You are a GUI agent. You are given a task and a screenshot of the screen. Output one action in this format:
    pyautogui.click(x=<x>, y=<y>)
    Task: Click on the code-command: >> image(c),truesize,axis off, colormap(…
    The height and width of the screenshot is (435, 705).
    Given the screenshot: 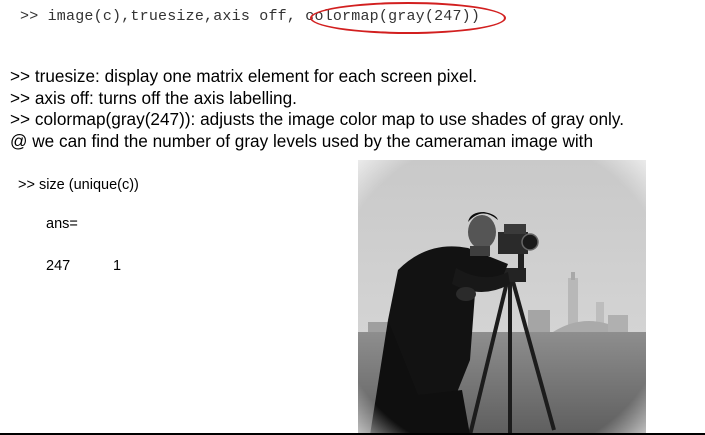 What is the action you would take?
    pyautogui.click(x=250, y=16)
    